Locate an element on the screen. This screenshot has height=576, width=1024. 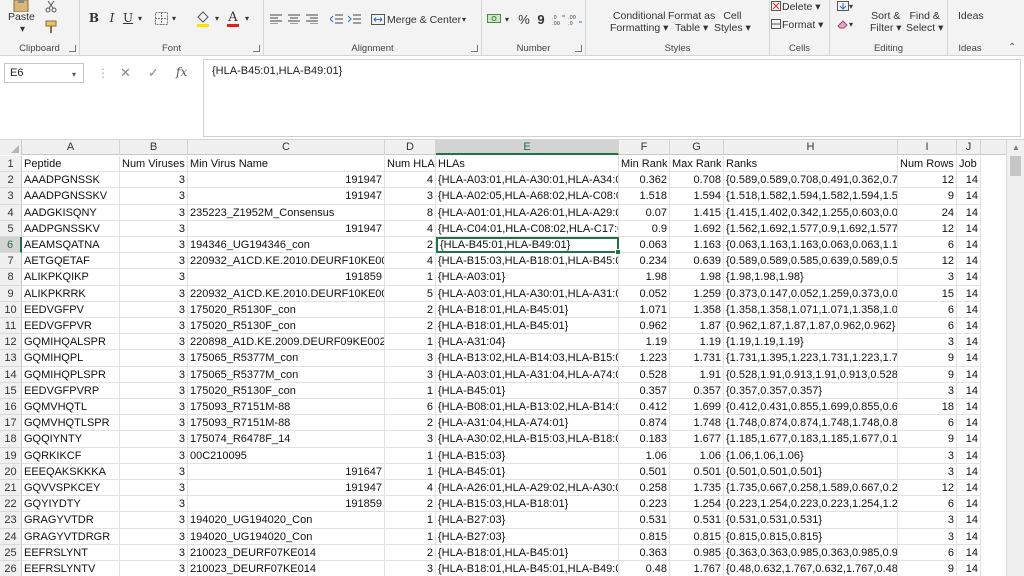
row-header: 5 is located at coordinates (11, 228).